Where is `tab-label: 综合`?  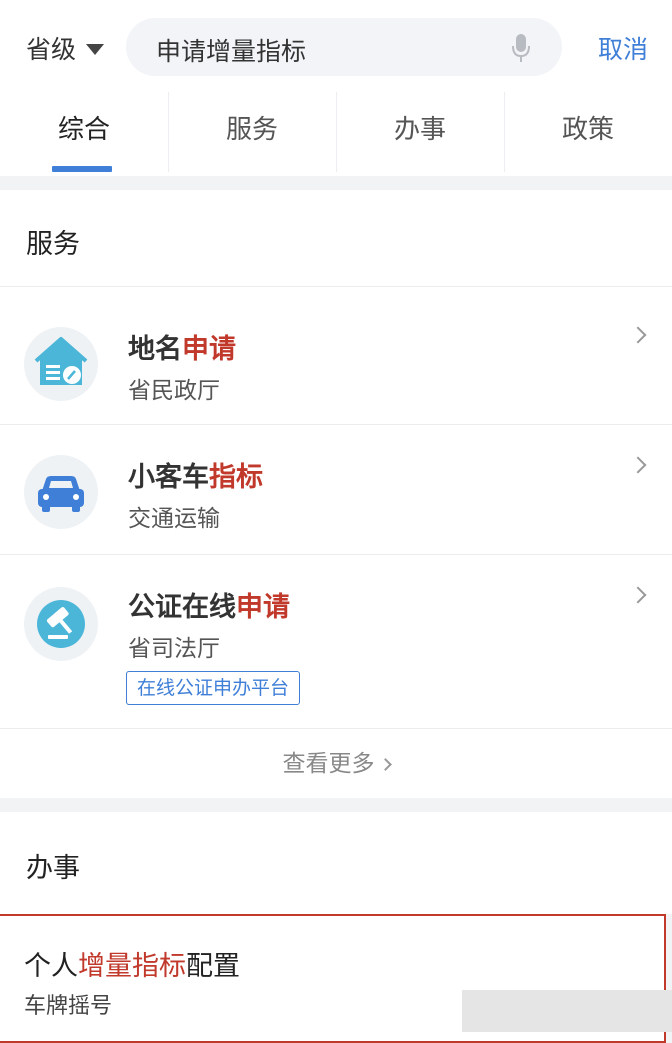
tab-label: 综合 is located at coordinates (83, 130).